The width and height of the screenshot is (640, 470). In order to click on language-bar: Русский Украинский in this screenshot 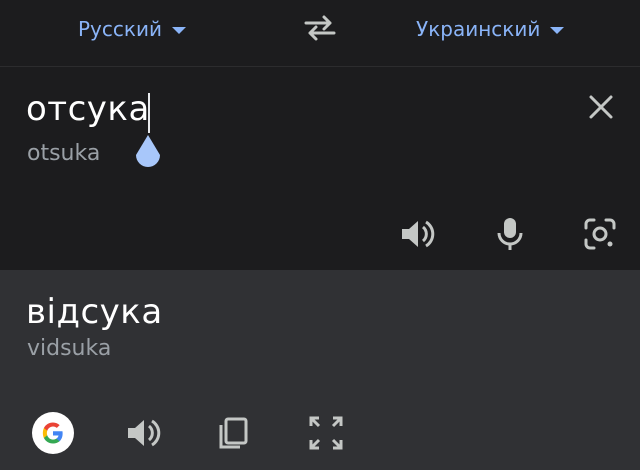, I will do `click(320, 33)`.